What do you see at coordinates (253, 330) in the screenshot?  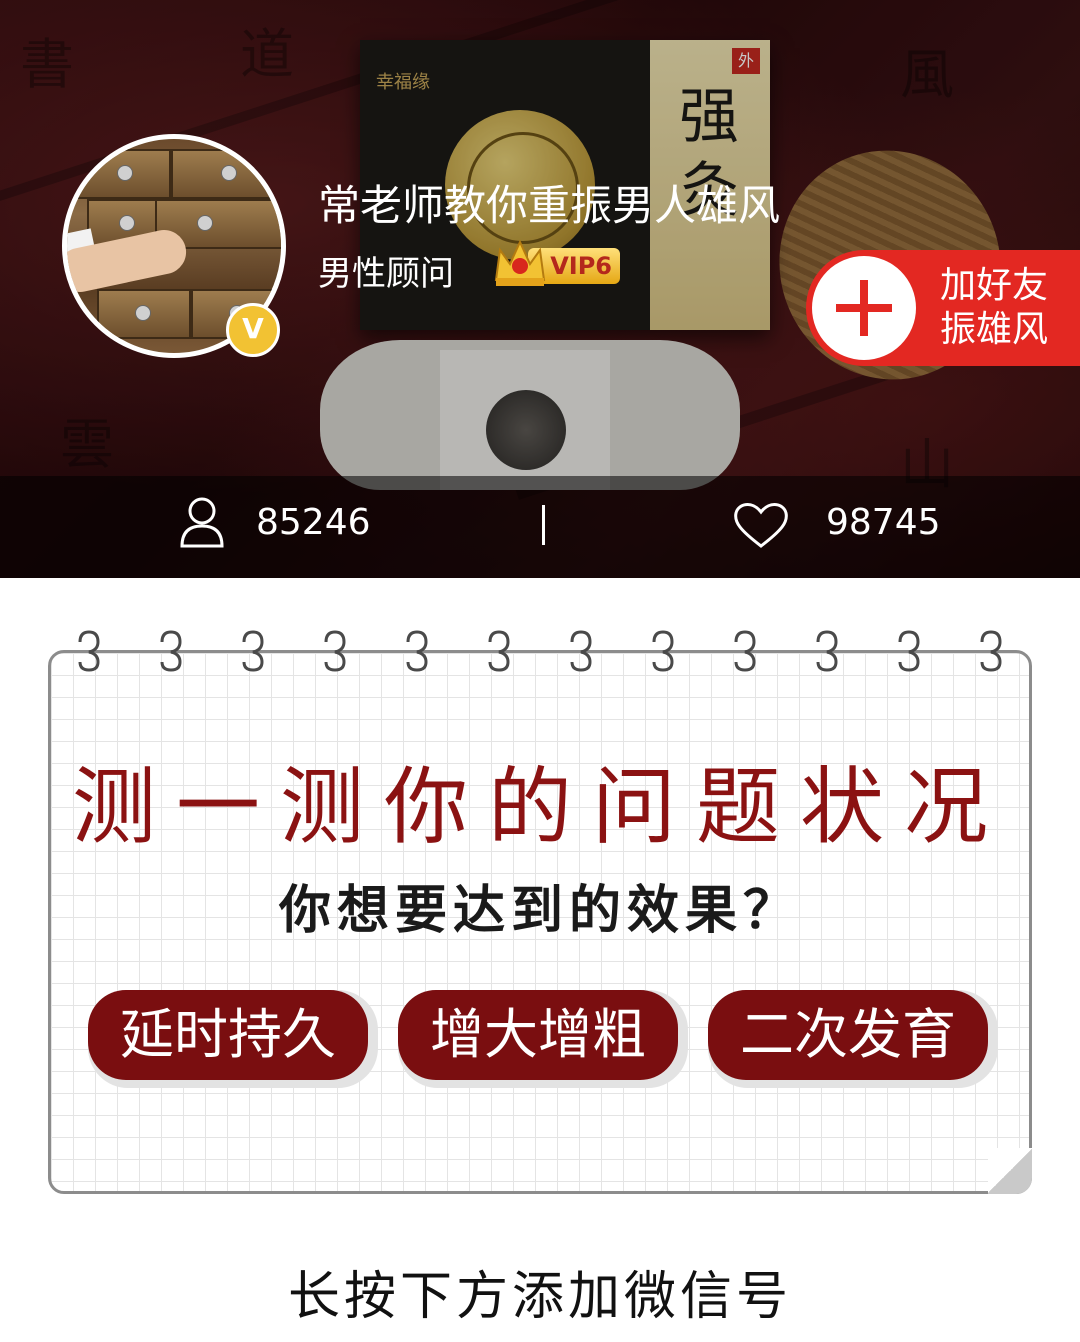 I see `verified-badge: V` at bounding box center [253, 330].